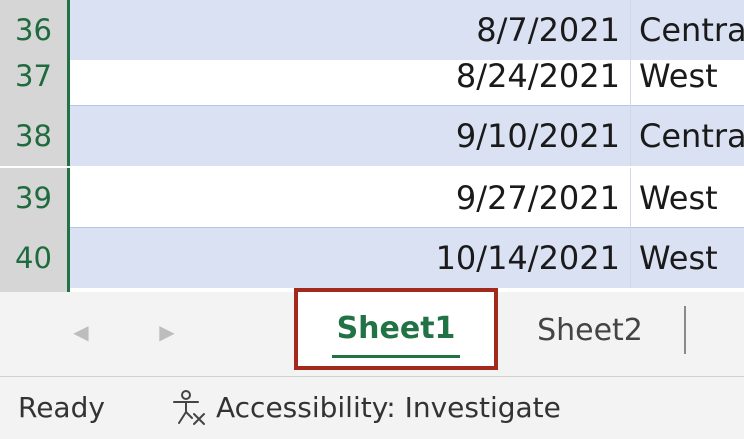 The height and width of the screenshot is (439, 744). I want to click on accessibility-status-button: Accessibility: Investigate, so click(364, 408).